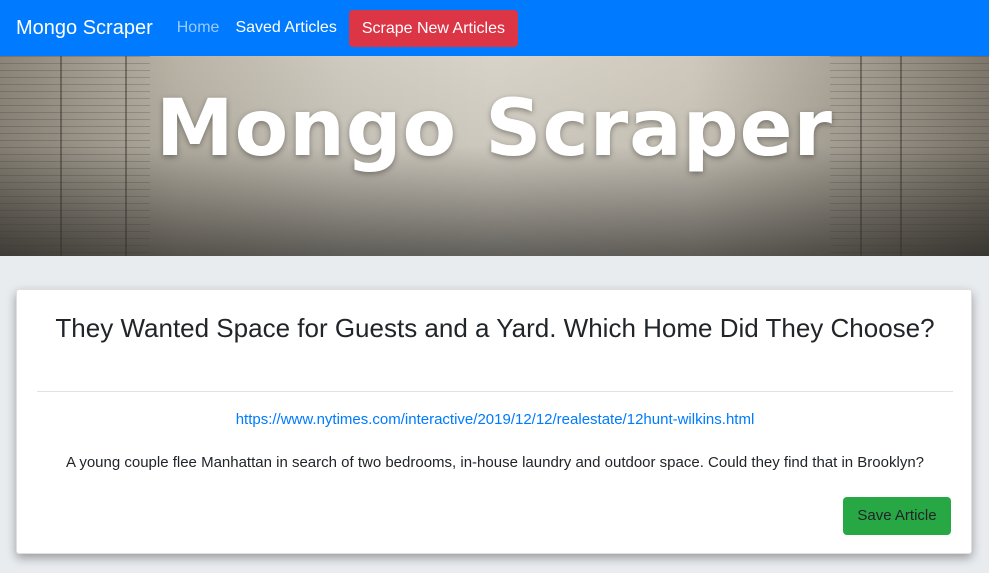  Describe the element at coordinates (198, 28) in the screenshot. I see `nav-home-link: Home` at that location.